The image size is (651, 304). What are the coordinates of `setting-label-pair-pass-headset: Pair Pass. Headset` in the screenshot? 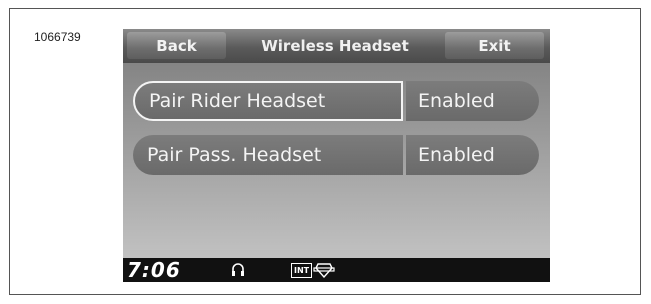 It's located at (268, 155).